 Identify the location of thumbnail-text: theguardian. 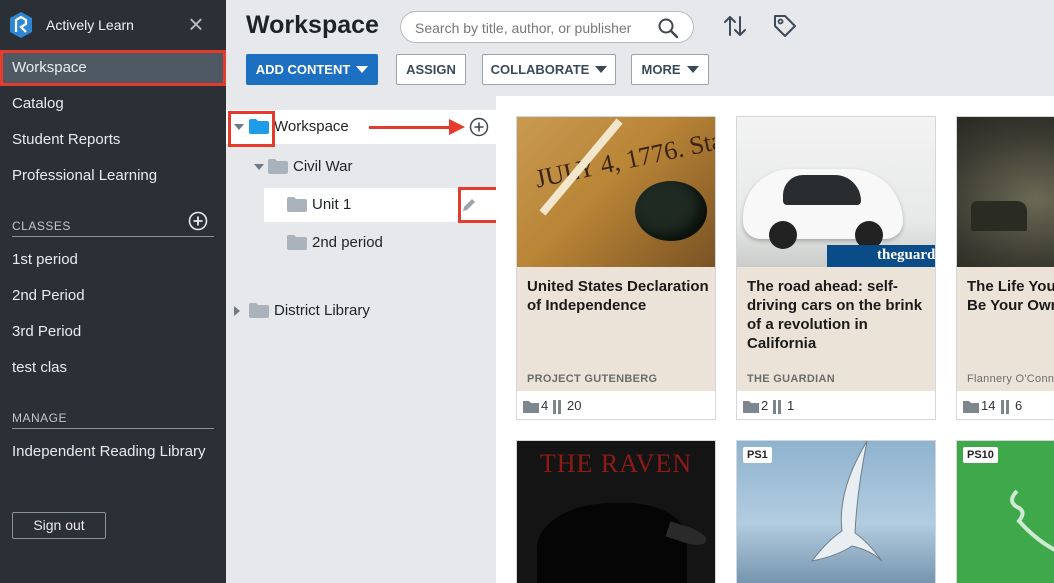
(906, 255).